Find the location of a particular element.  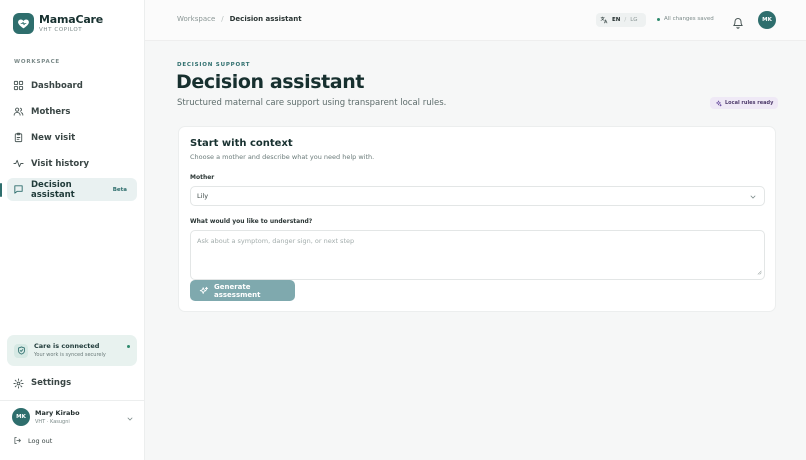

sidebar-item-visit-history: Visit history is located at coordinates (72, 163).